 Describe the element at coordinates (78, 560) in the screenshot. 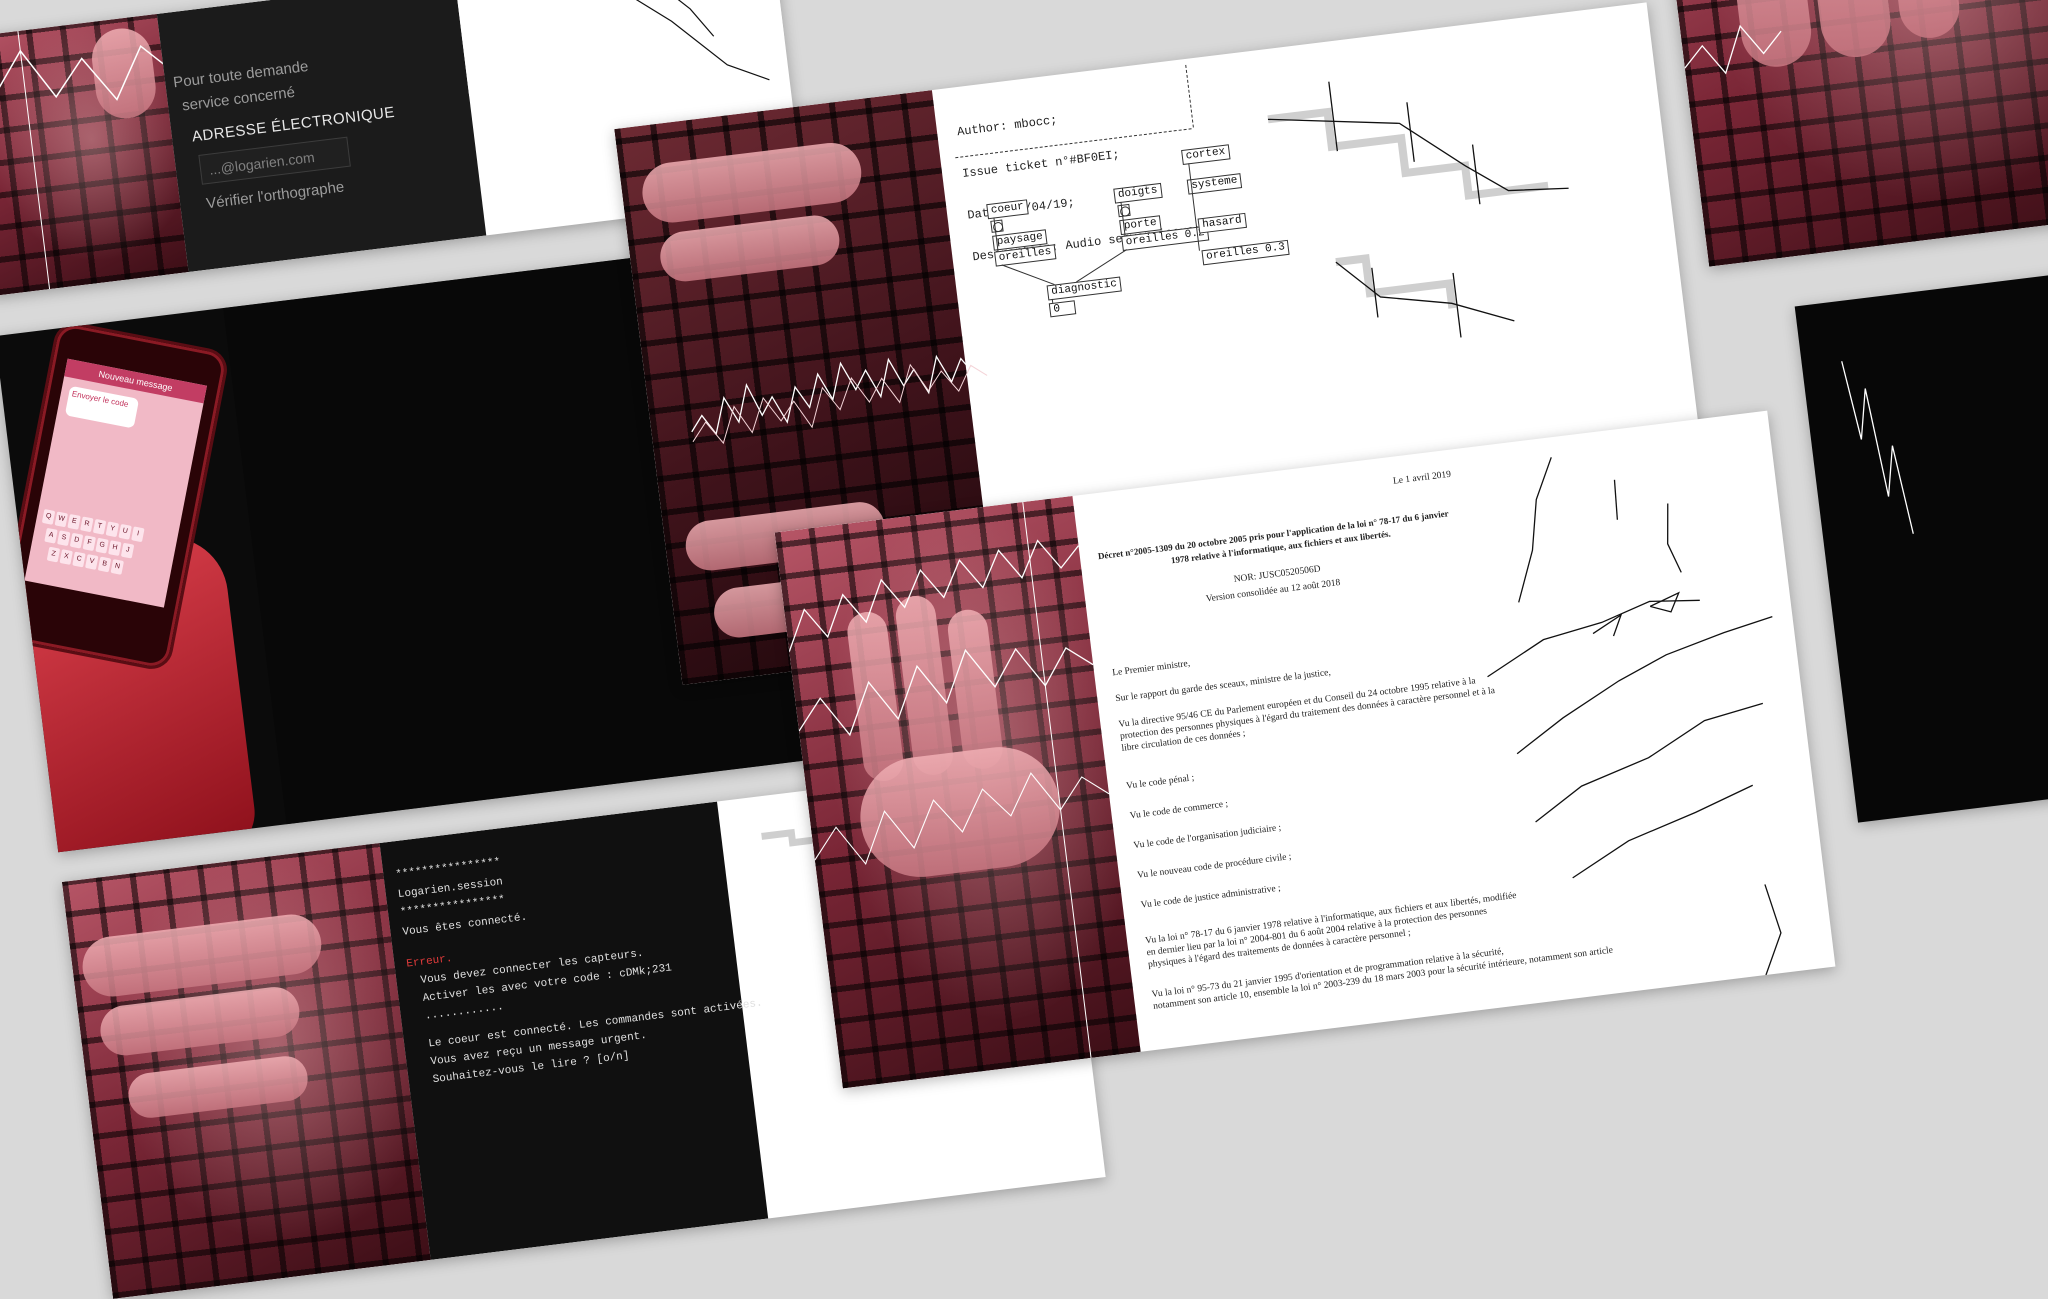

I see `key: C` at that location.